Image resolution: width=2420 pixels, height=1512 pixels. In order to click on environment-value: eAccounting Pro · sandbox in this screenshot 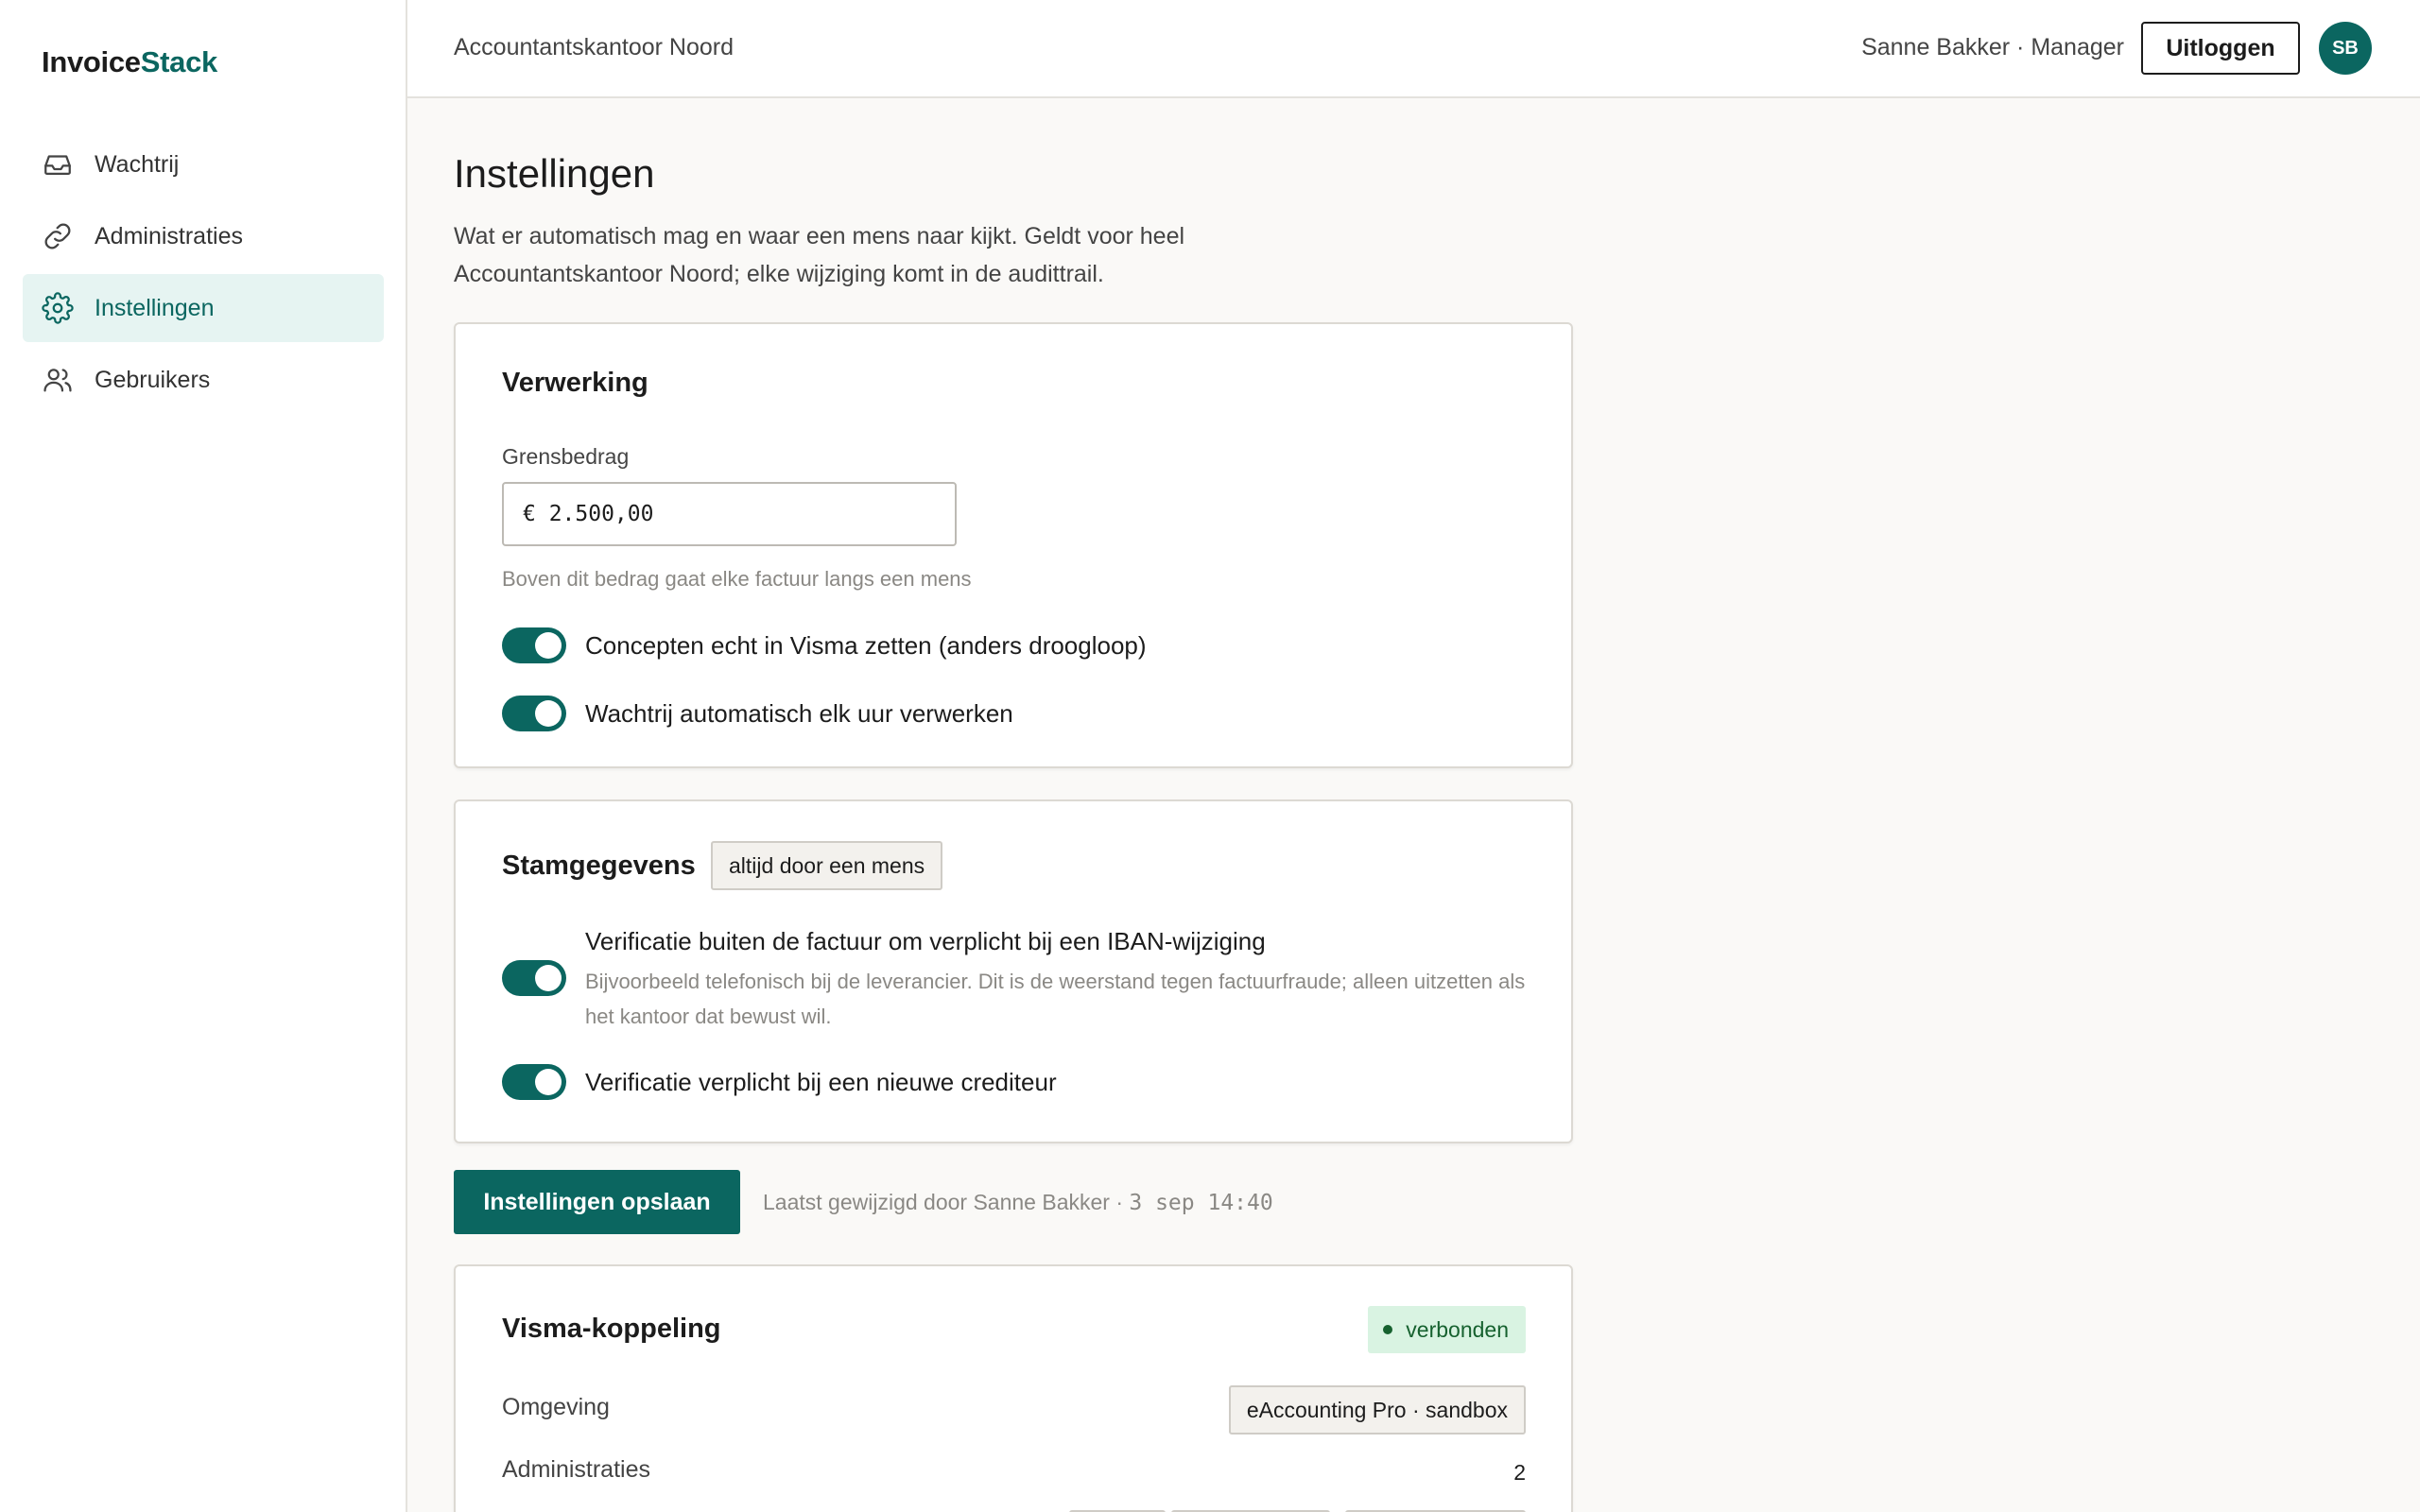, I will do `click(1377, 1410)`.